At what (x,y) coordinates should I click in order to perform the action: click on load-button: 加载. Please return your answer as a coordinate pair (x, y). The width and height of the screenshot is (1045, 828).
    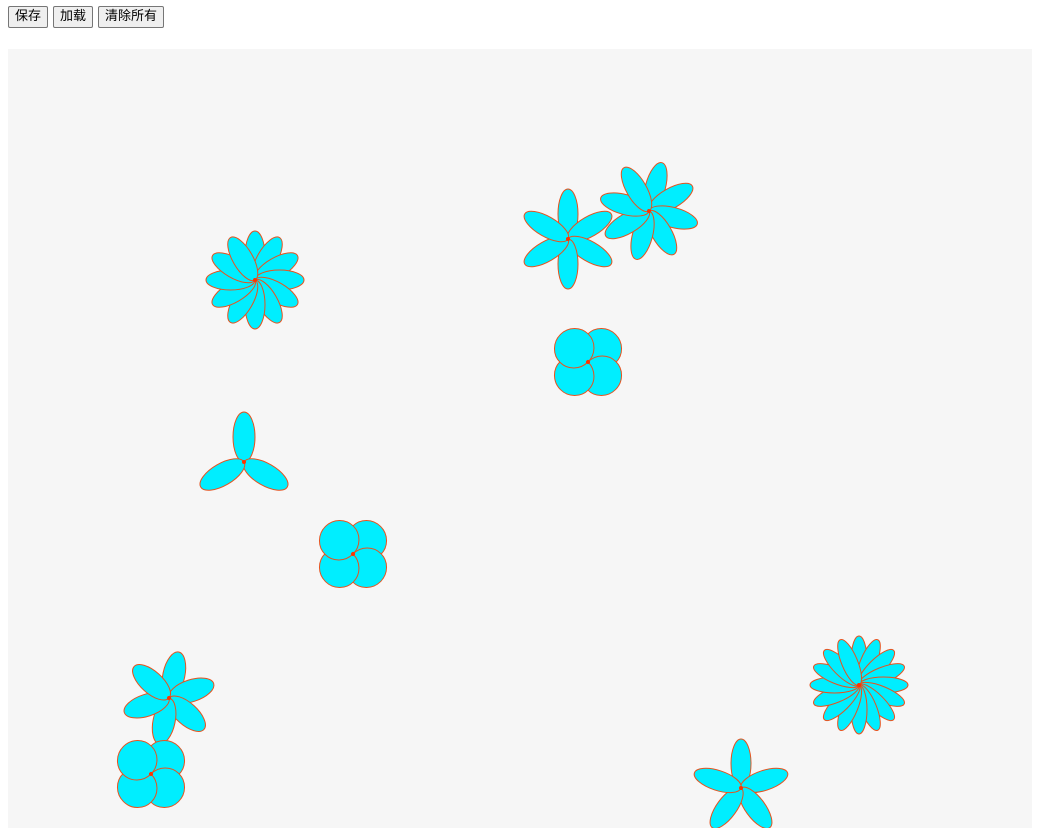
    Looking at the image, I should click on (73, 17).